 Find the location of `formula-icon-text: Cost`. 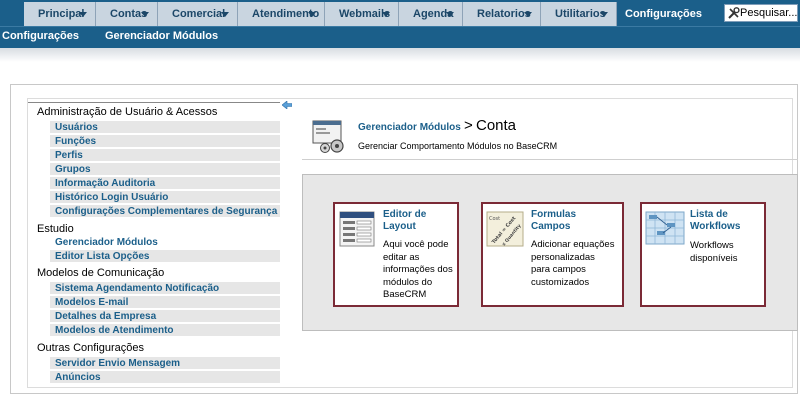

formula-icon-text: Cost is located at coordinates (494, 219).